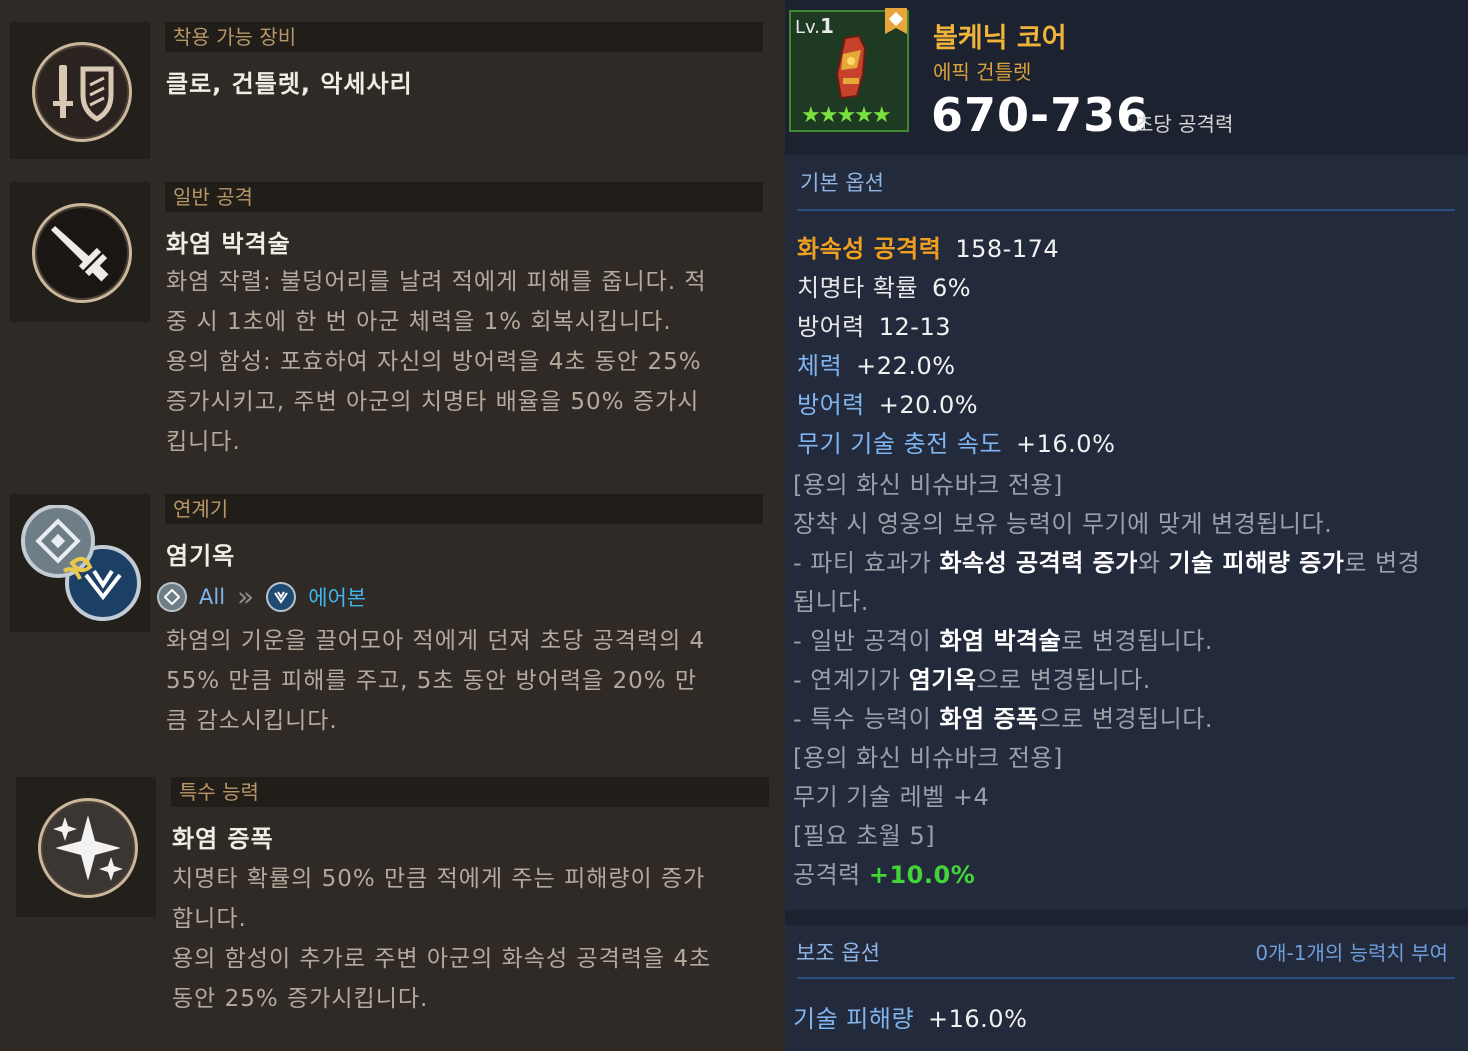  I want to click on text-segment: 로 변경, so click(1382, 563).